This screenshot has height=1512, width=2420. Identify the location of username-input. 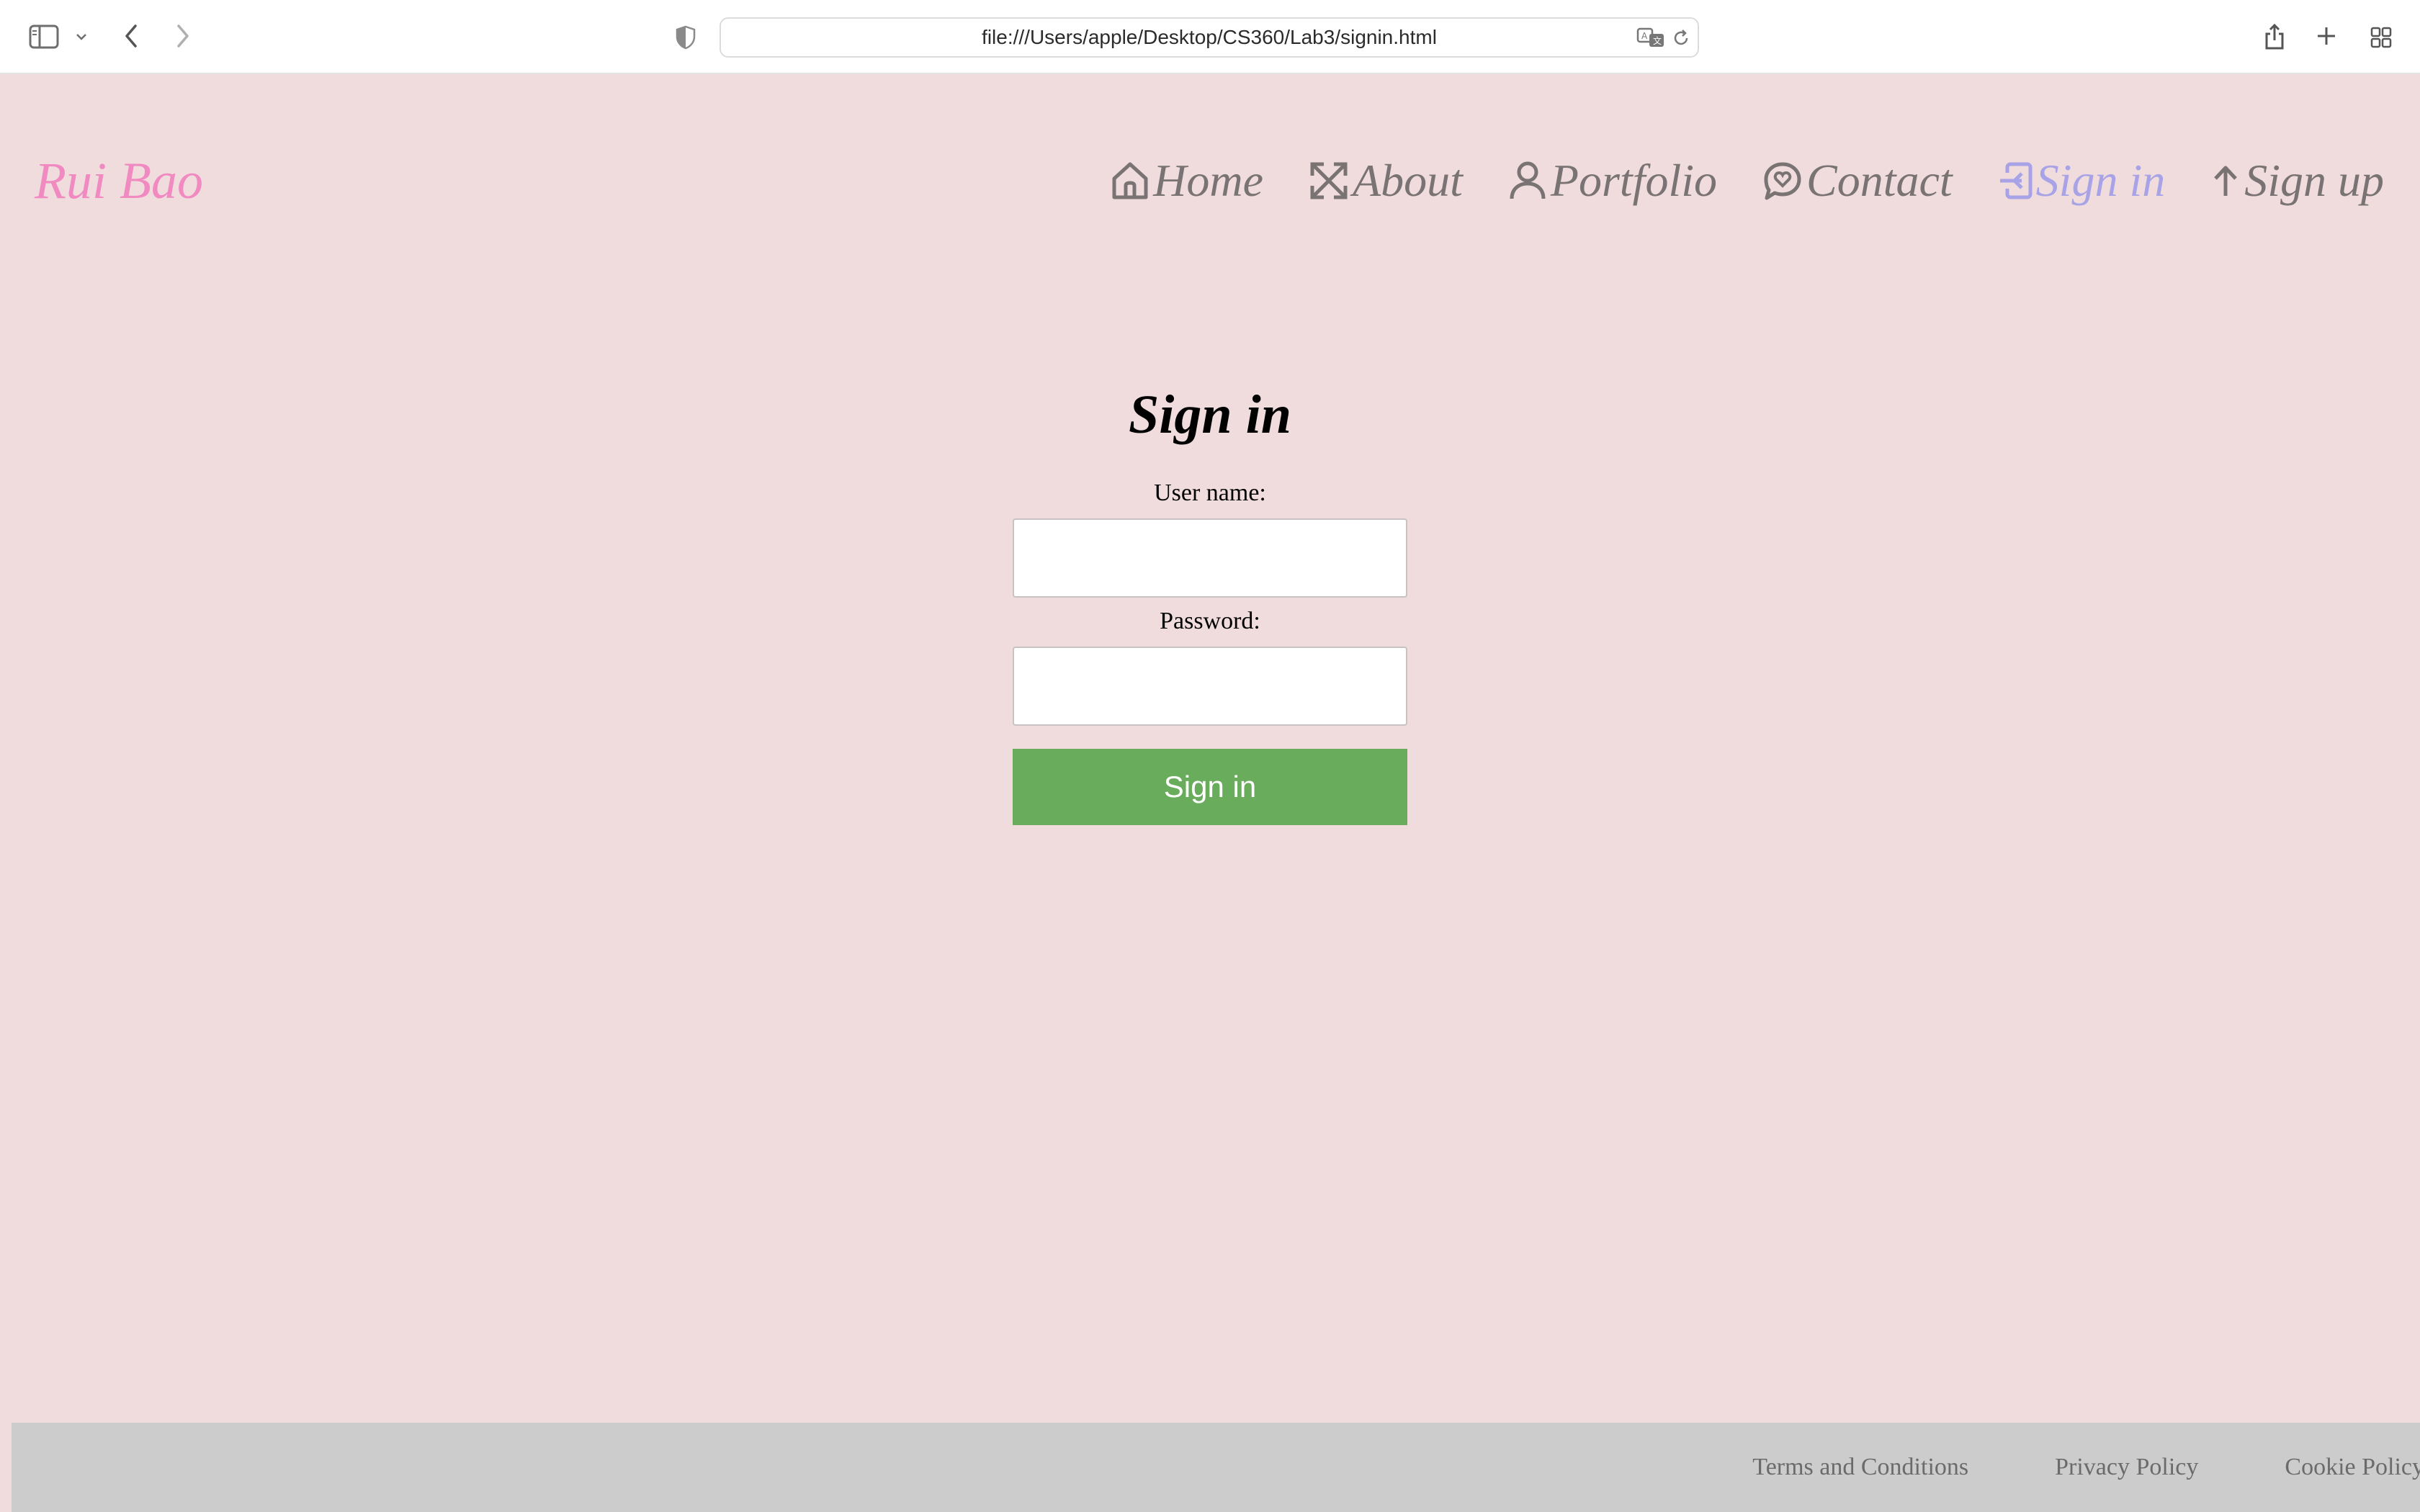
(1210, 558).